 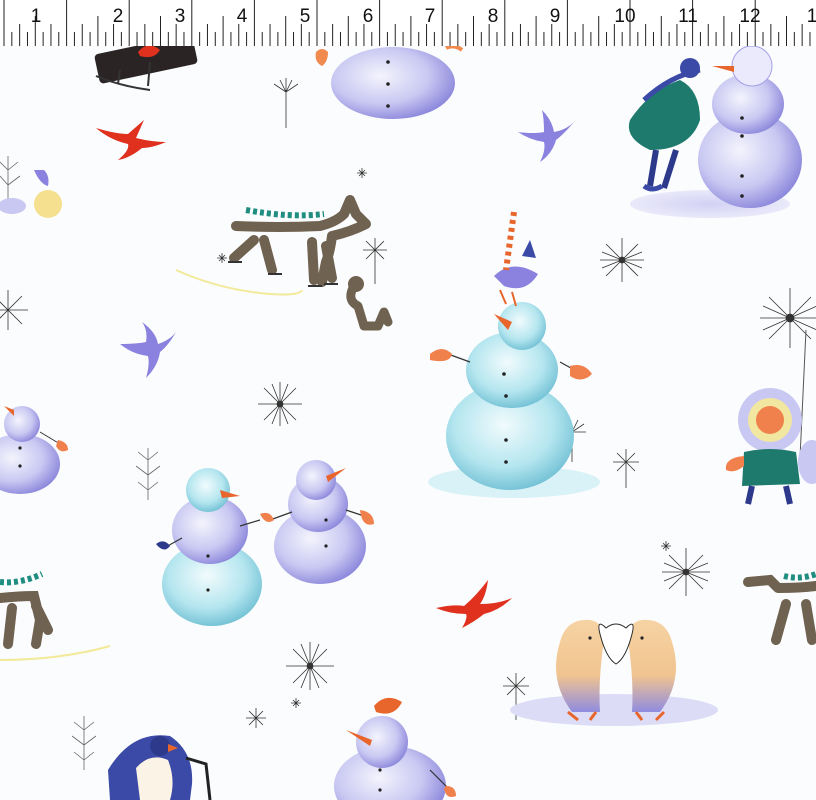 What do you see at coordinates (305, 16) in the screenshot?
I see `ruler-number-5: 5` at bounding box center [305, 16].